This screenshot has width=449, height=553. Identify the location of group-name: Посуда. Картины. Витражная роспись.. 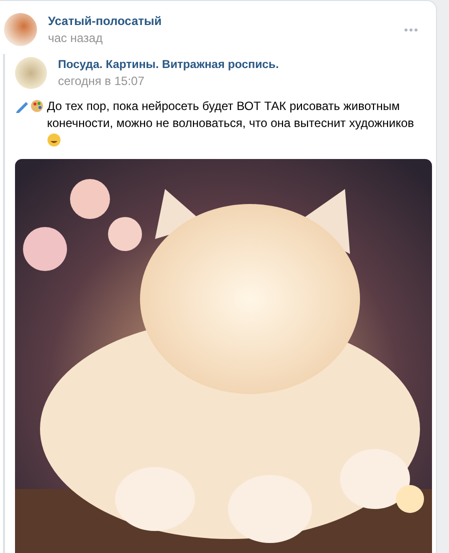
(247, 64).